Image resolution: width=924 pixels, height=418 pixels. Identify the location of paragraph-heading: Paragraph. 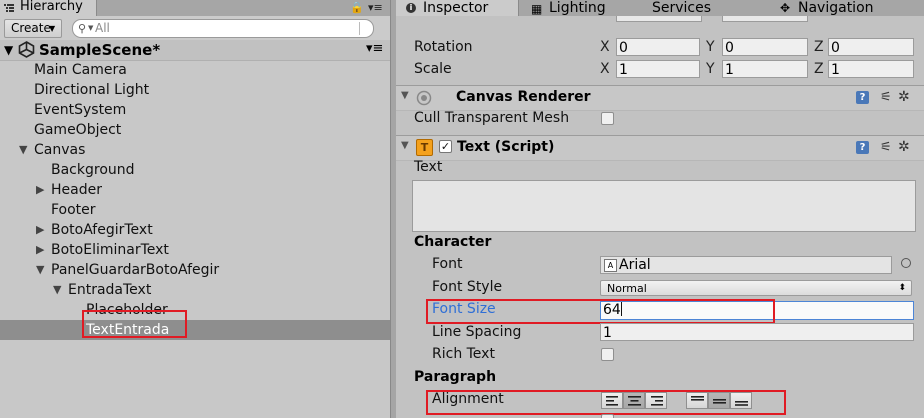
(455, 377).